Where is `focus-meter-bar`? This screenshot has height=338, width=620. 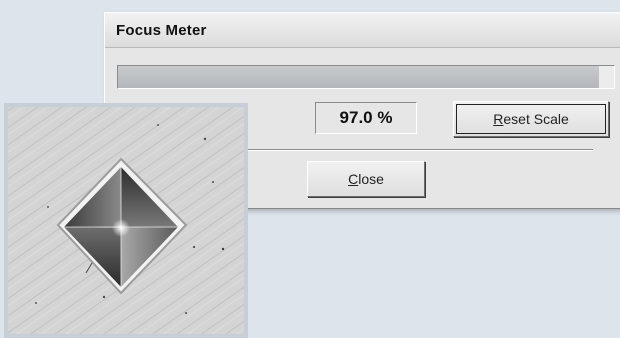 focus-meter-bar is located at coordinates (366, 77).